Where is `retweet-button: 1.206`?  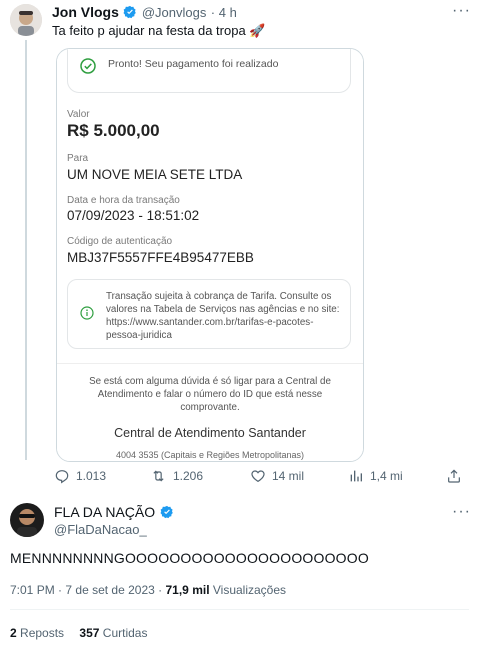 retweet-button: 1.206 is located at coordinates (176, 476).